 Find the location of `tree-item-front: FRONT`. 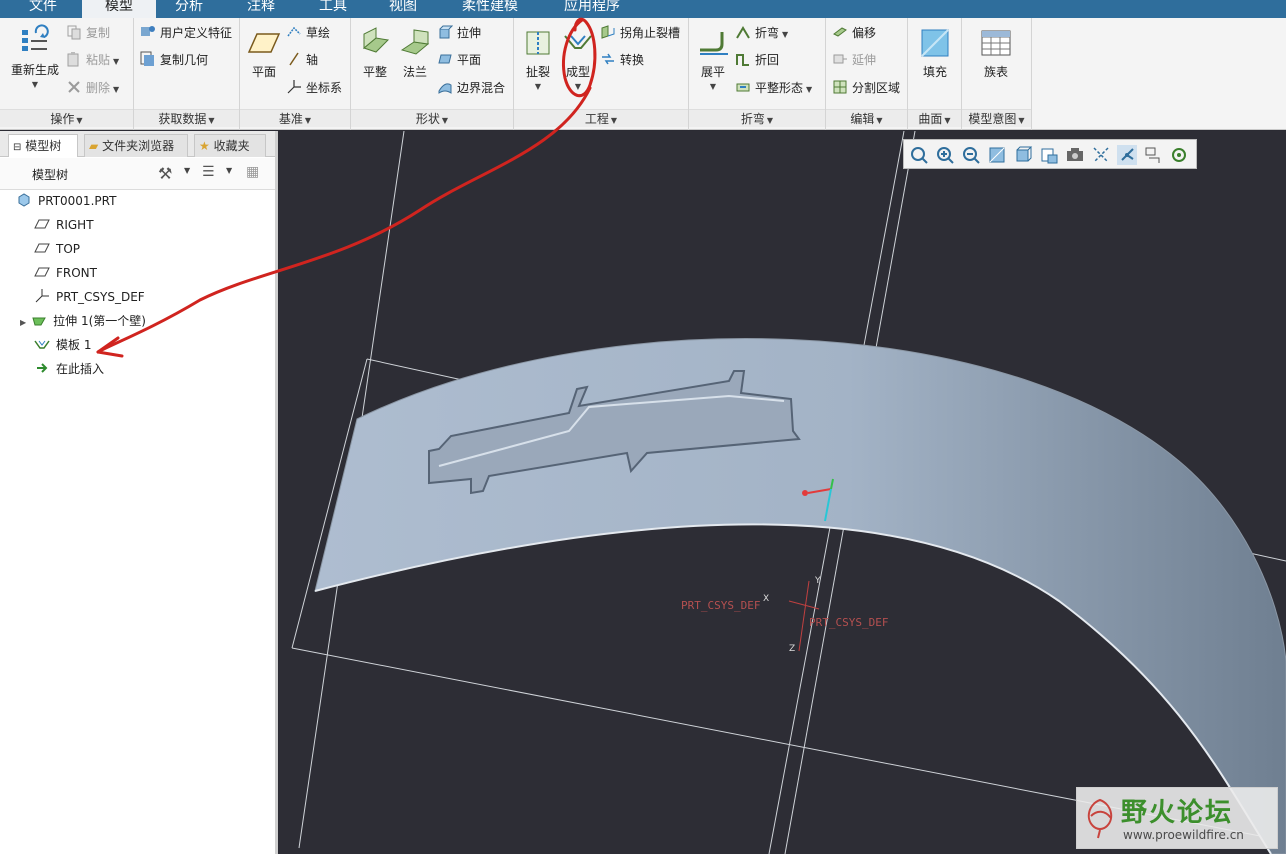

tree-item-front: FRONT is located at coordinates (65, 273).